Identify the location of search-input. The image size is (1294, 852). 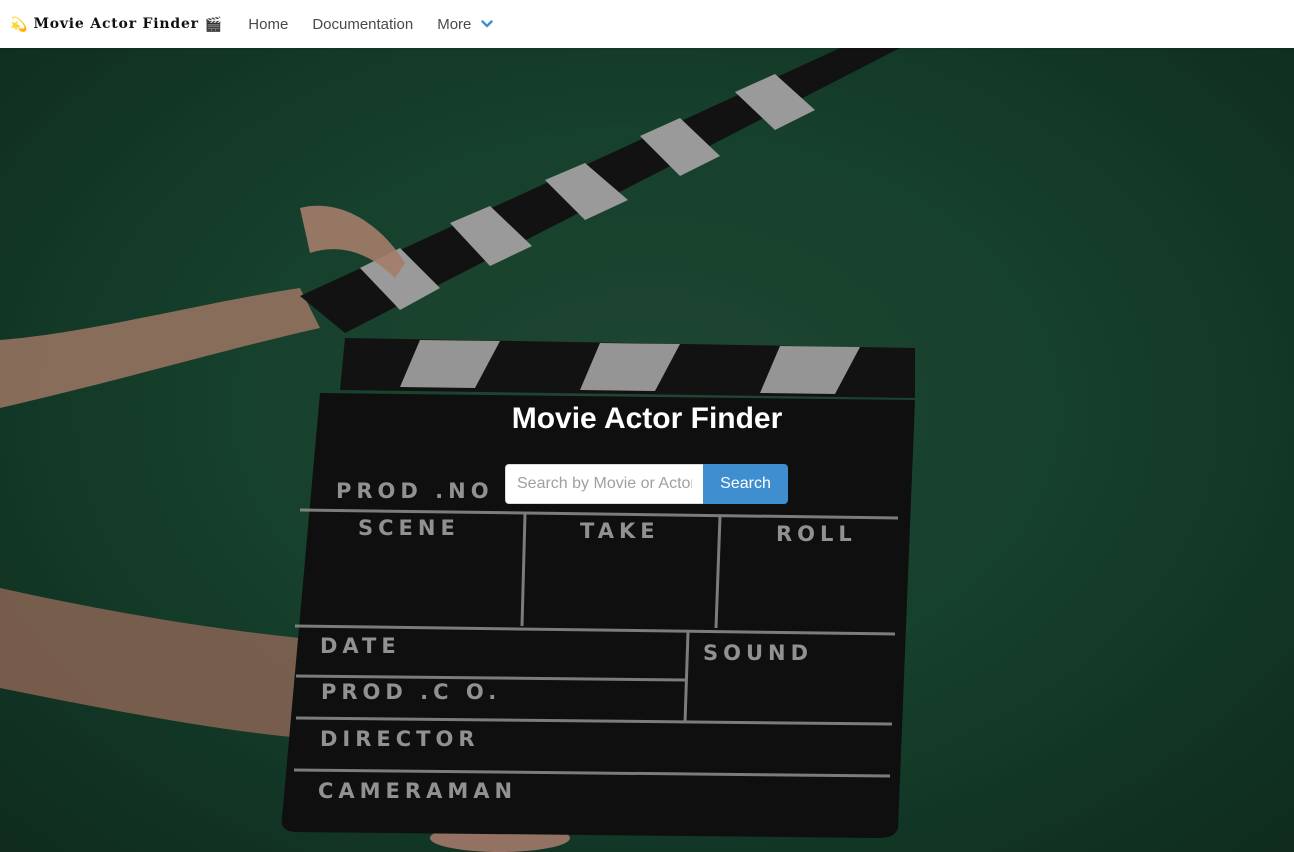
(604, 484).